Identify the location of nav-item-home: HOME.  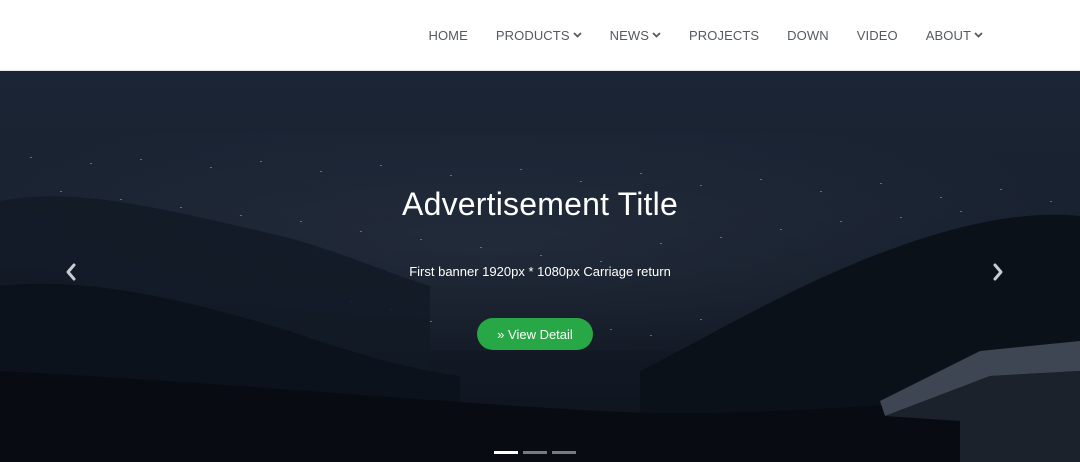
(447, 35).